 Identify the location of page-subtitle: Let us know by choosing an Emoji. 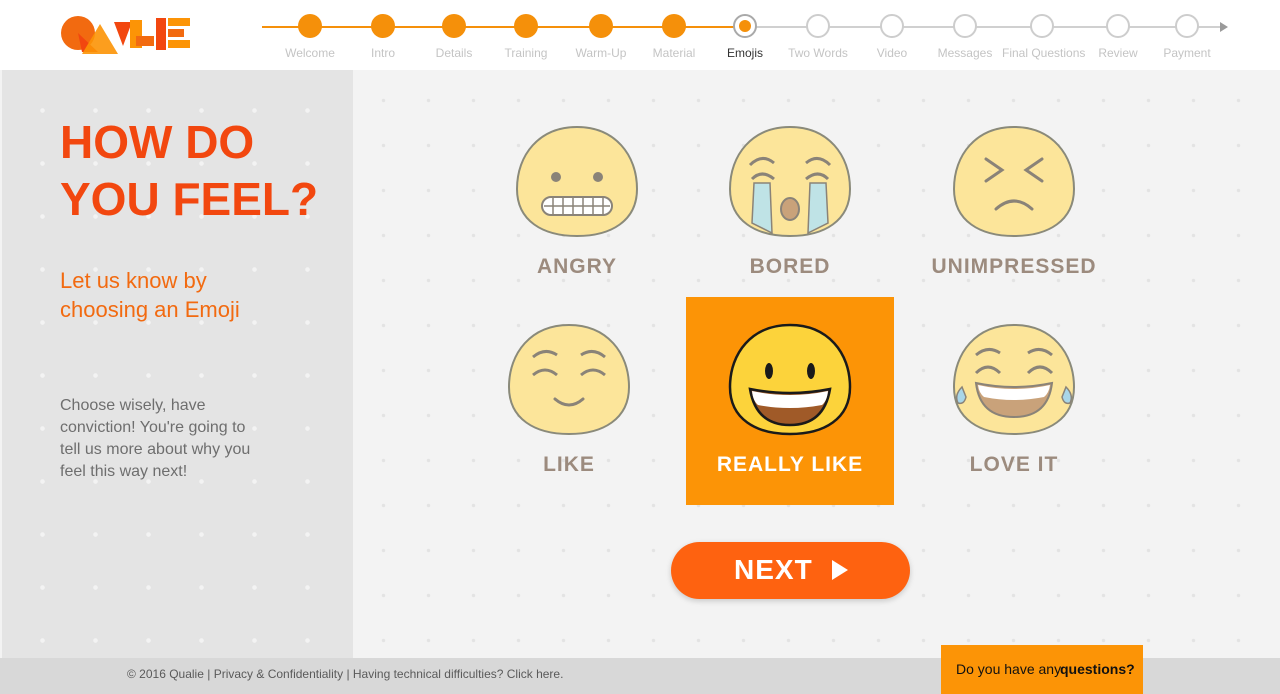
(150, 295).